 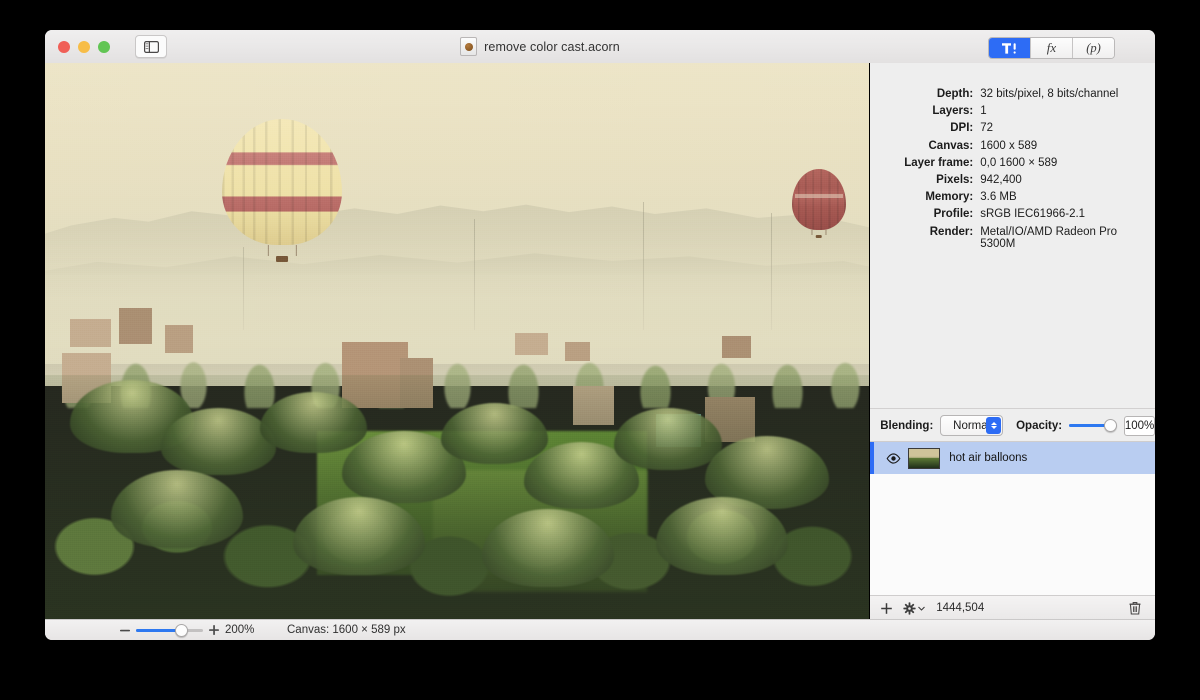 I want to click on metadata-row: Canvas: 1600 x 589, so click(x=1012, y=146).